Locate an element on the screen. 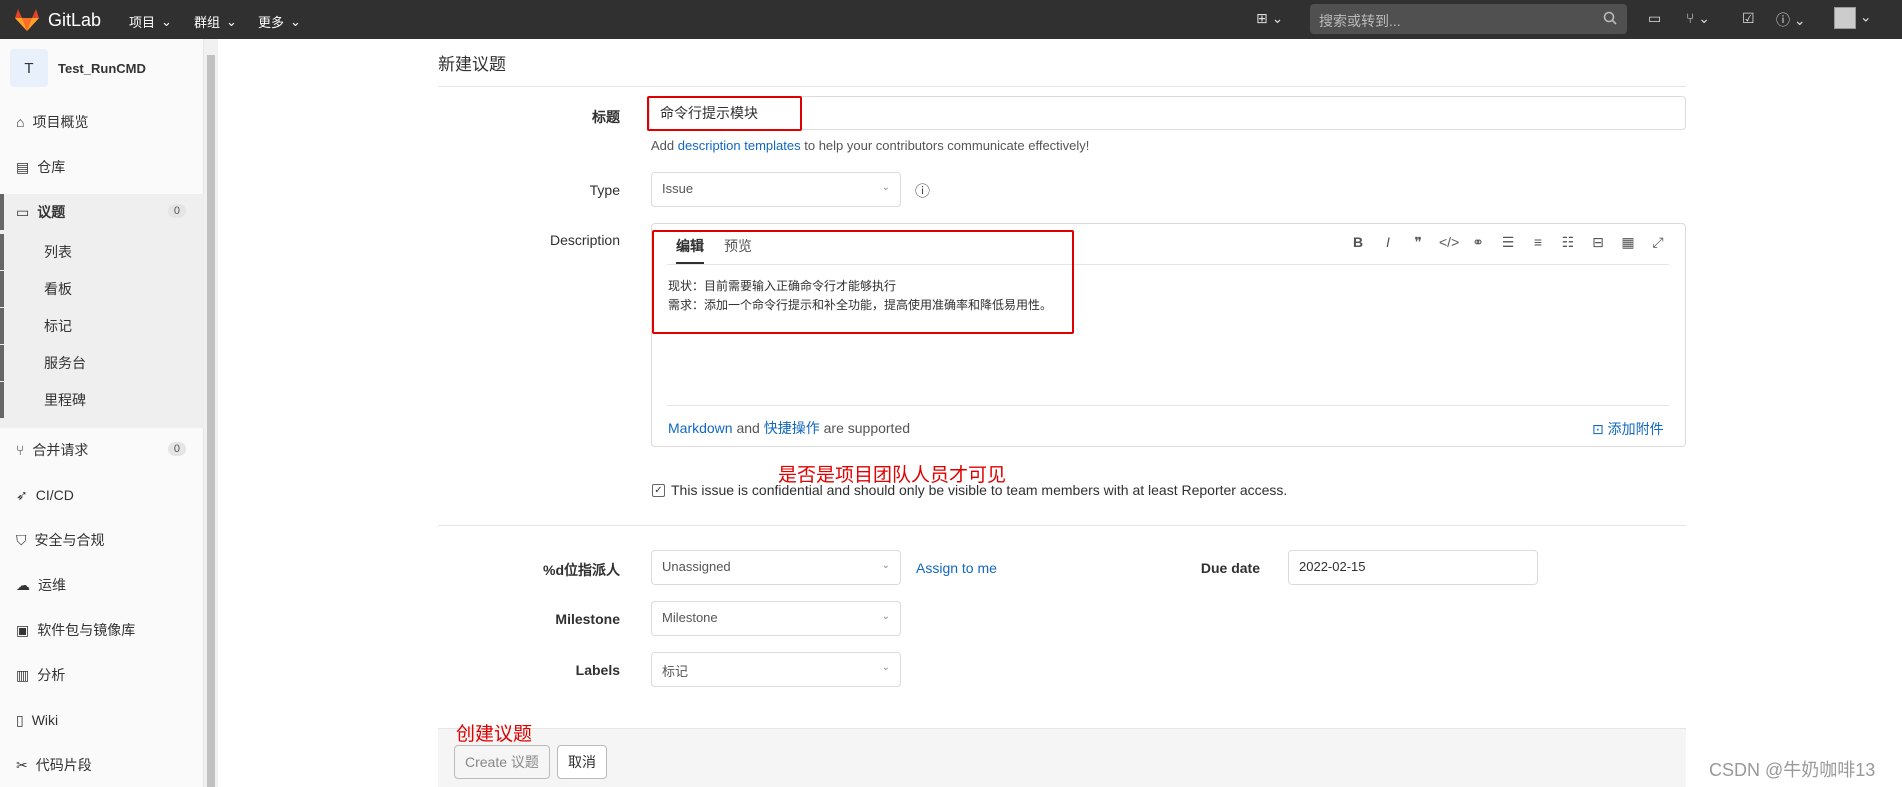 This screenshot has width=1902, height=787. labels-select: 标记 ⌄ is located at coordinates (776, 669).